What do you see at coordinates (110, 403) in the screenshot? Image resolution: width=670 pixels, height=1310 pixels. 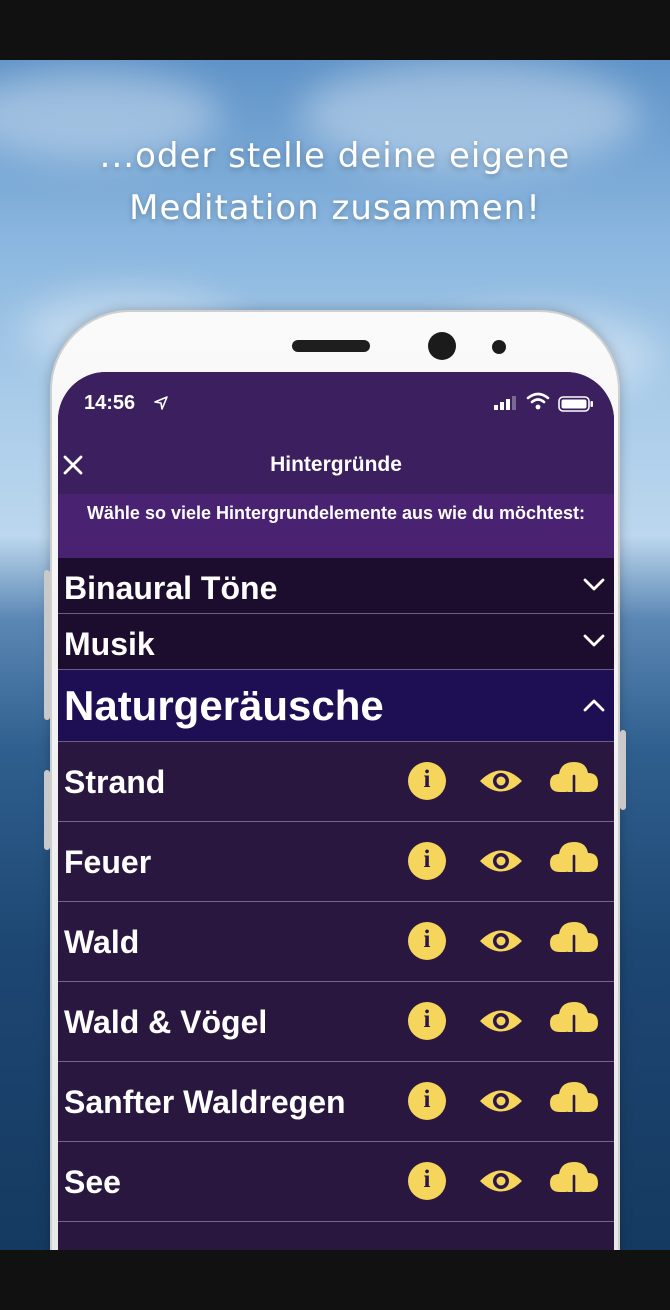 I see `status-time: 14:56` at bounding box center [110, 403].